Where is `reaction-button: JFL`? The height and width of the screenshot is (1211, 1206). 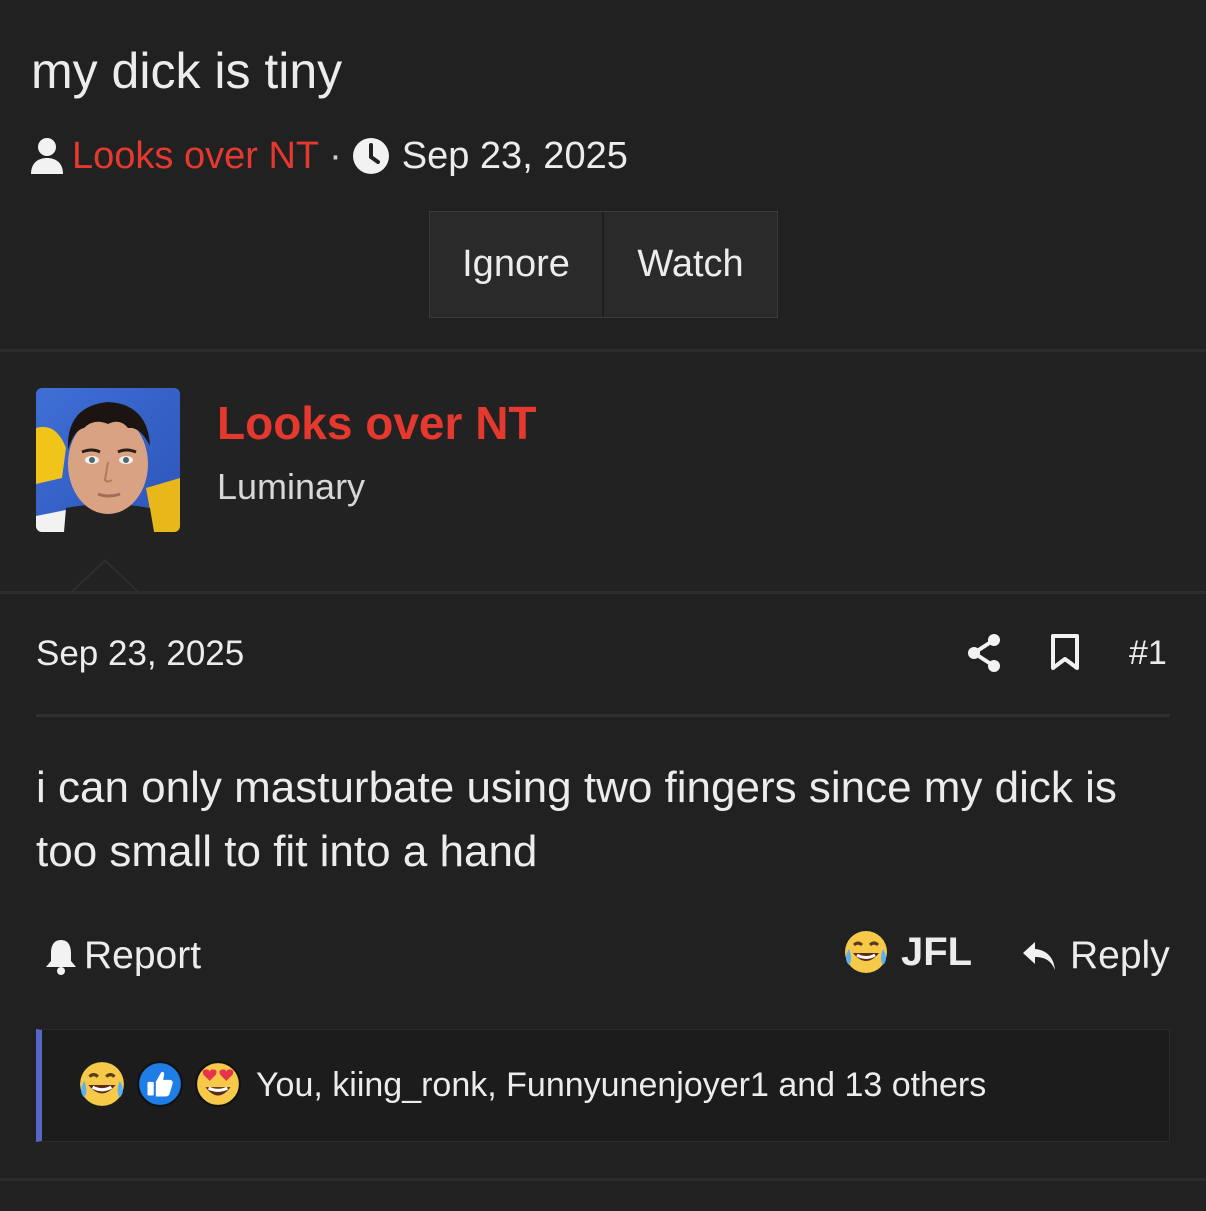 reaction-button: JFL is located at coordinates (907, 952).